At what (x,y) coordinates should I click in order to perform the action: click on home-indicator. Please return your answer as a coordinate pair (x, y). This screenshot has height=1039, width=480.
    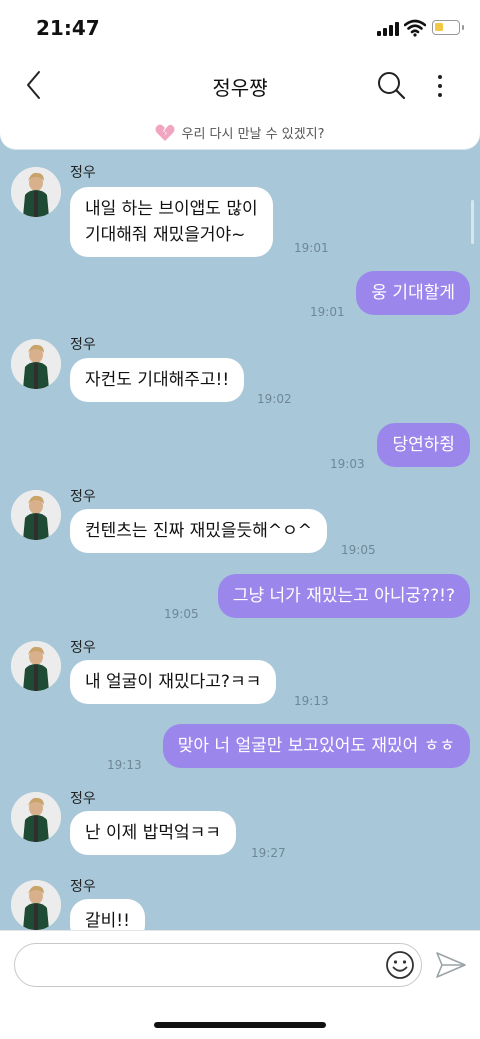
    Looking at the image, I should click on (240, 1025).